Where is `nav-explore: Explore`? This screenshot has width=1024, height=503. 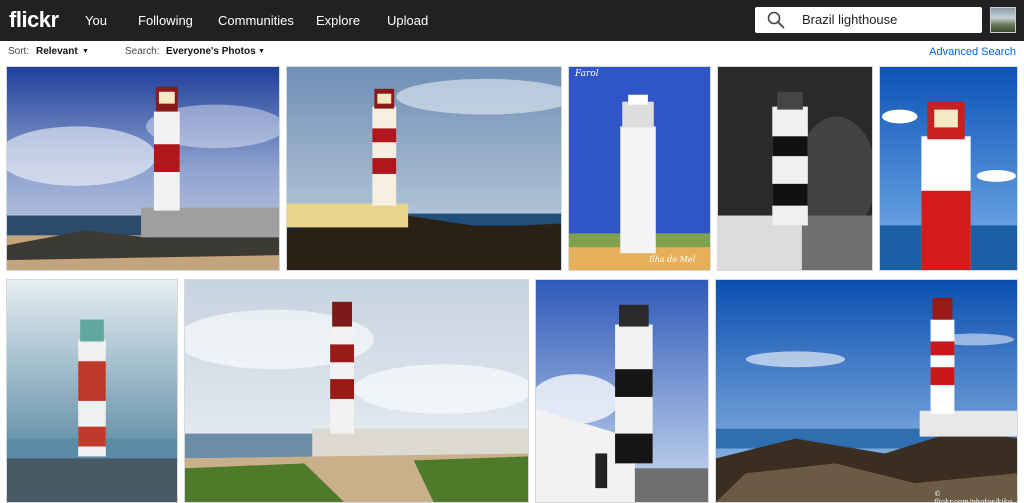 nav-explore: Explore is located at coordinates (338, 20).